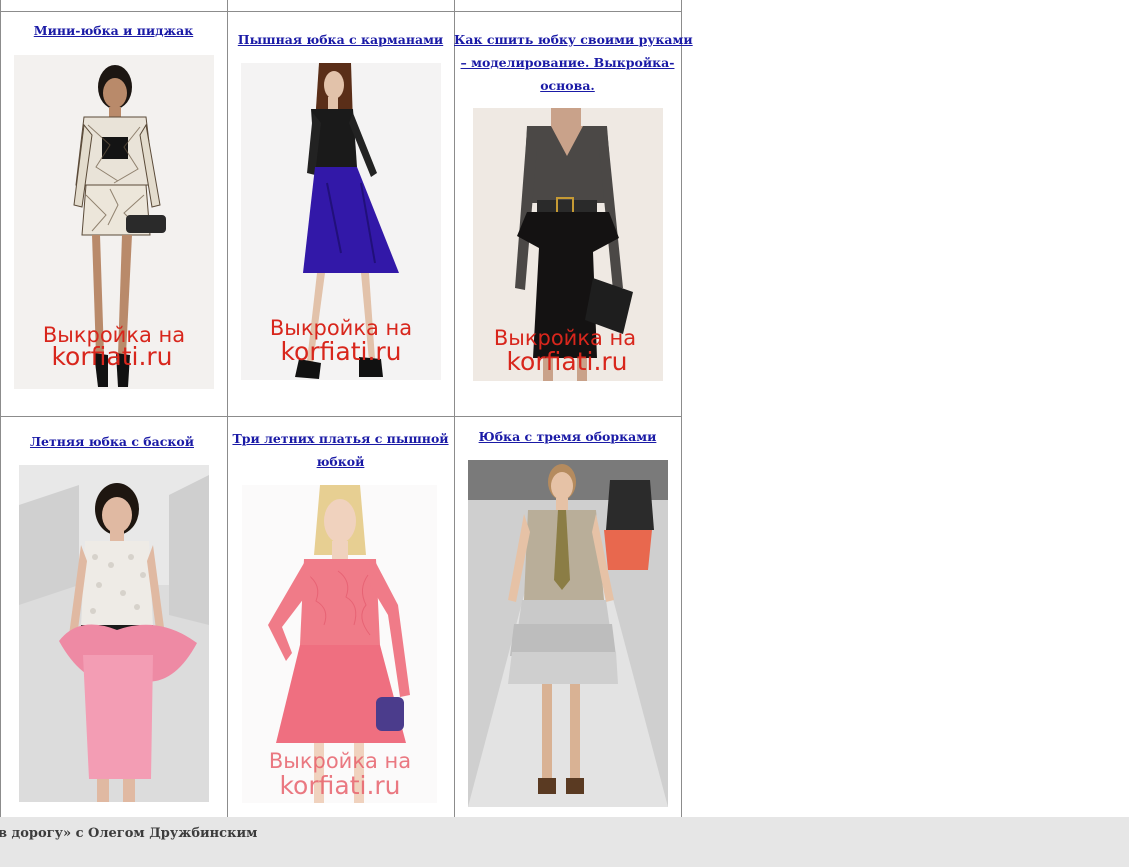  I want to click on footer-bar: в дорогу» с Олегом Дружбинским, so click(564, 842).